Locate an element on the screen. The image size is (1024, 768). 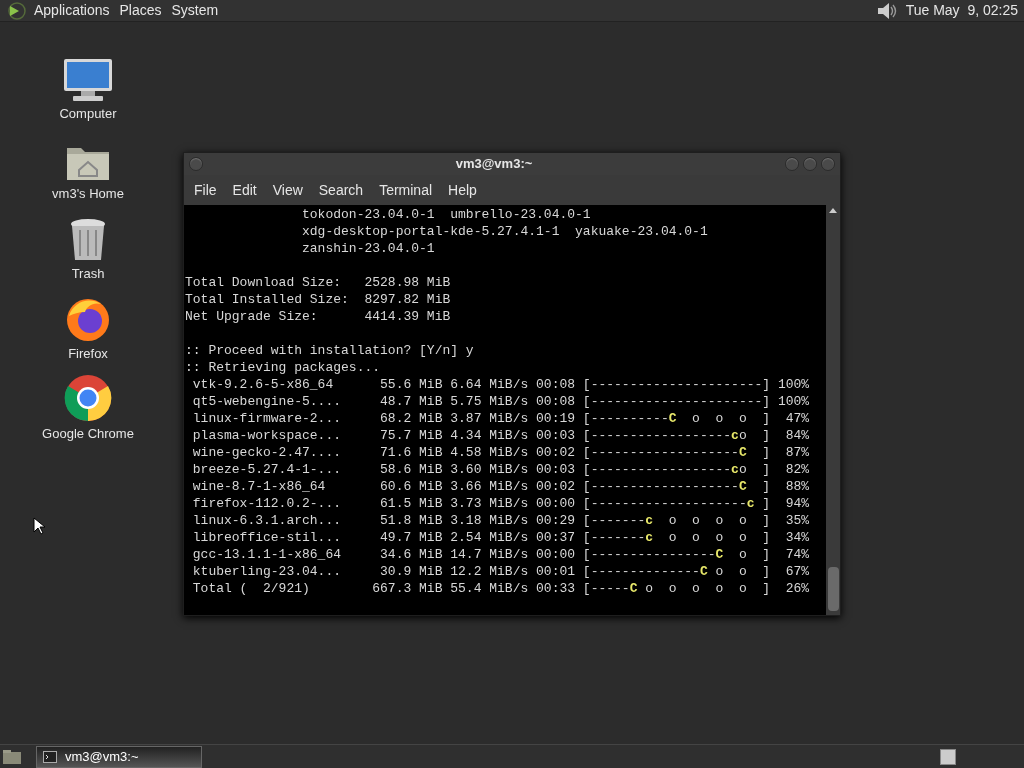
menu-item: Edit is located at coordinates (244, 190).